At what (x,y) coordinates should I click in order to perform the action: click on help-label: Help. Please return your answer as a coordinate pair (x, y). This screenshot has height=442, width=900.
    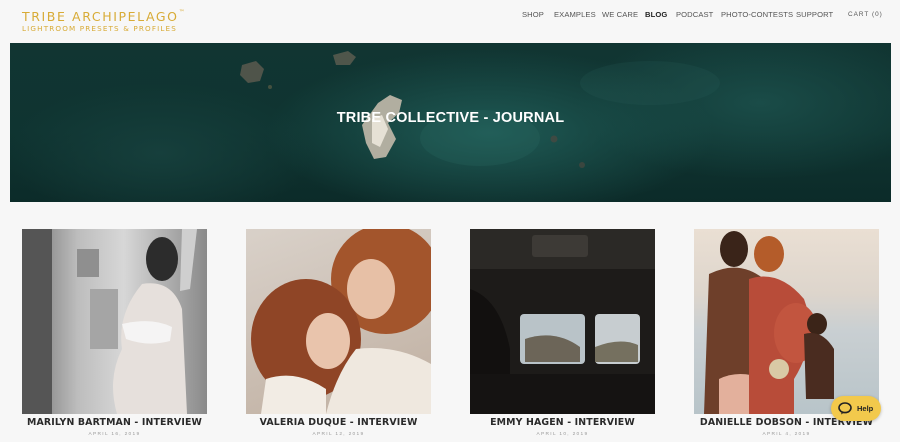
    Looking at the image, I should click on (865, 408).